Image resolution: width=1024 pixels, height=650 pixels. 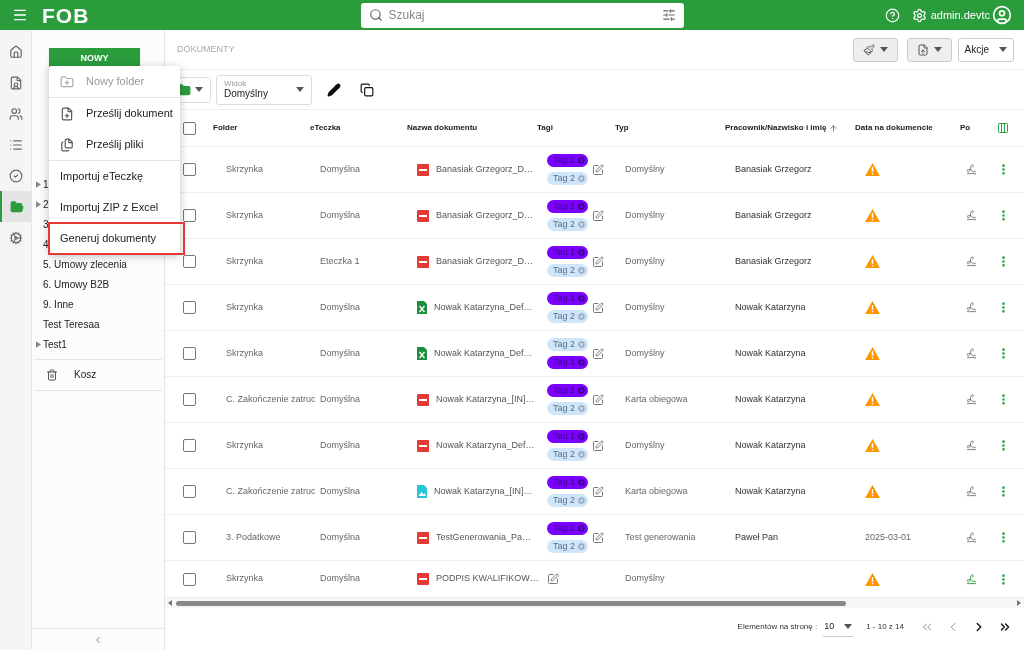 What do you see at coordinates (52, 374) in the screenshot?
I see `trash-icon` at bounding box center [52, 374].